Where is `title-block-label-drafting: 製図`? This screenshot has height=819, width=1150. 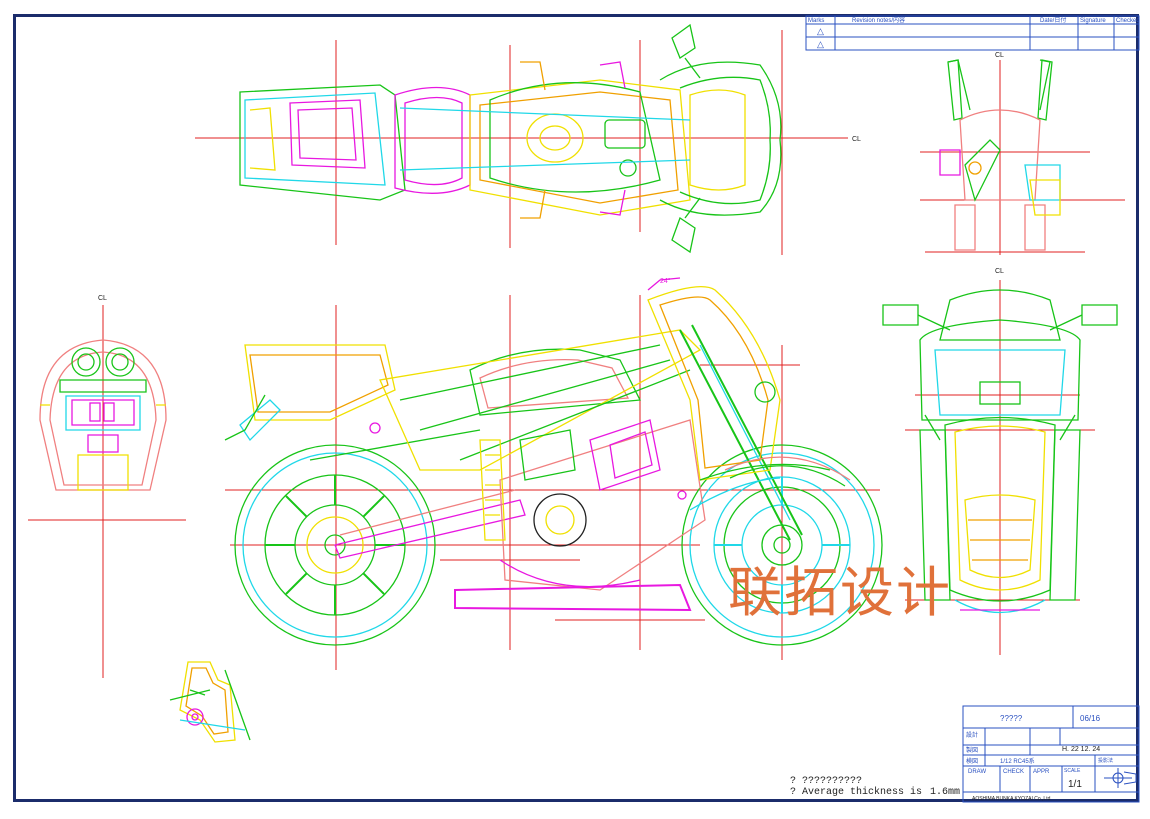 title-block-label-drafting: 製図 is located at coordinates (972, 750).